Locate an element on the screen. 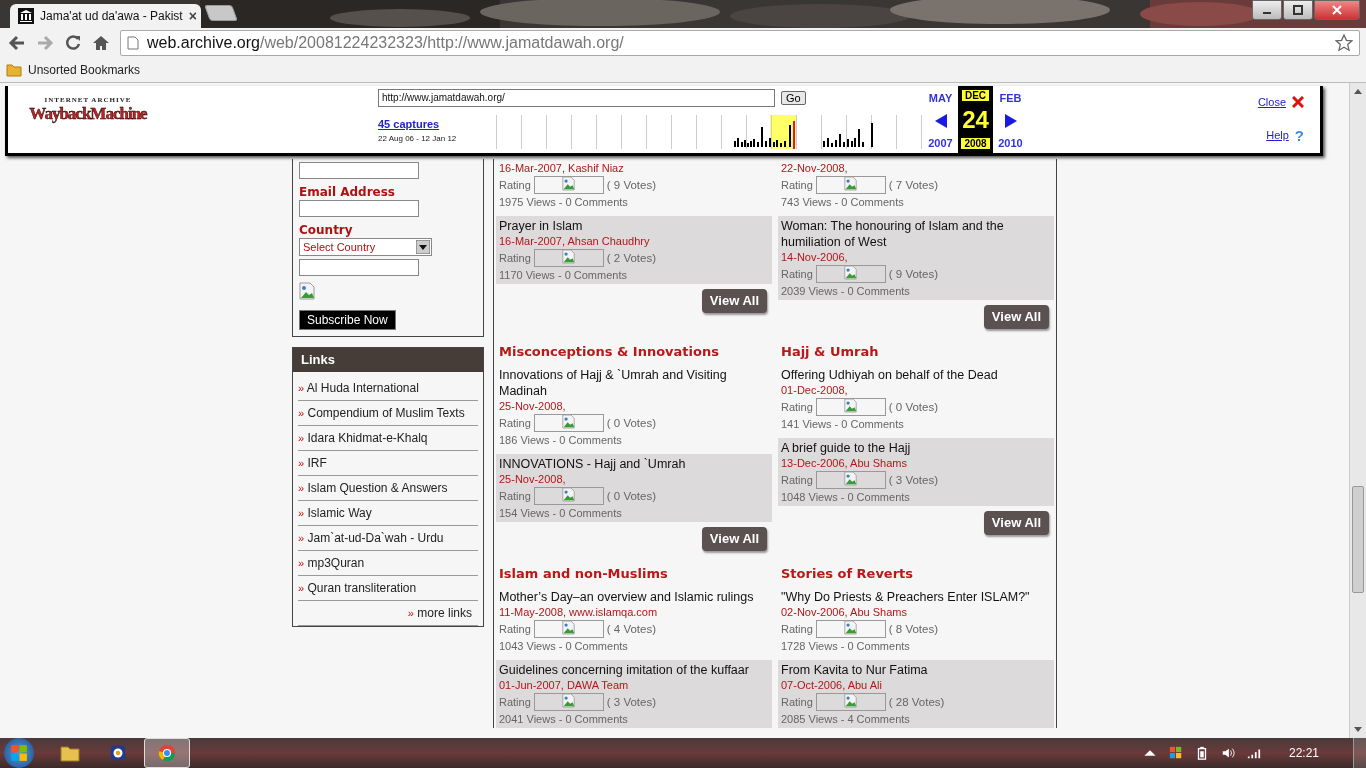  previous-year-link: 2007 is located at coordinates (940, 143).